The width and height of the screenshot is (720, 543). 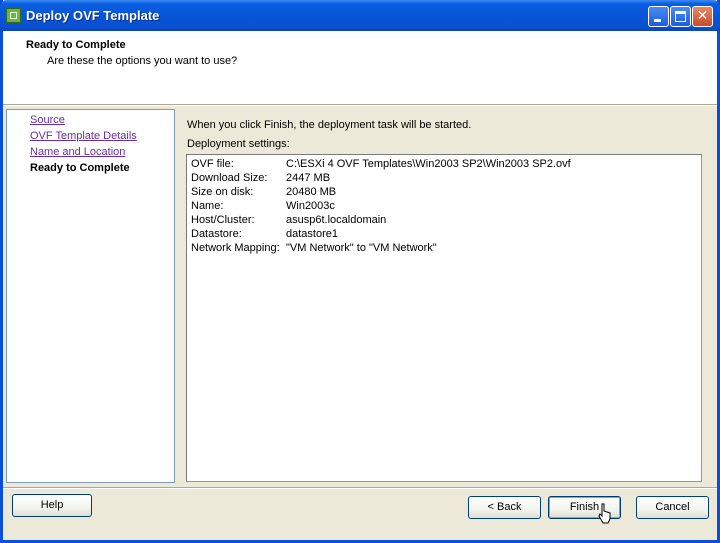 What do you see at coordinates (657, 20) in the screenshot?
I see `minimize-icon` at bounding box center [657, 20].